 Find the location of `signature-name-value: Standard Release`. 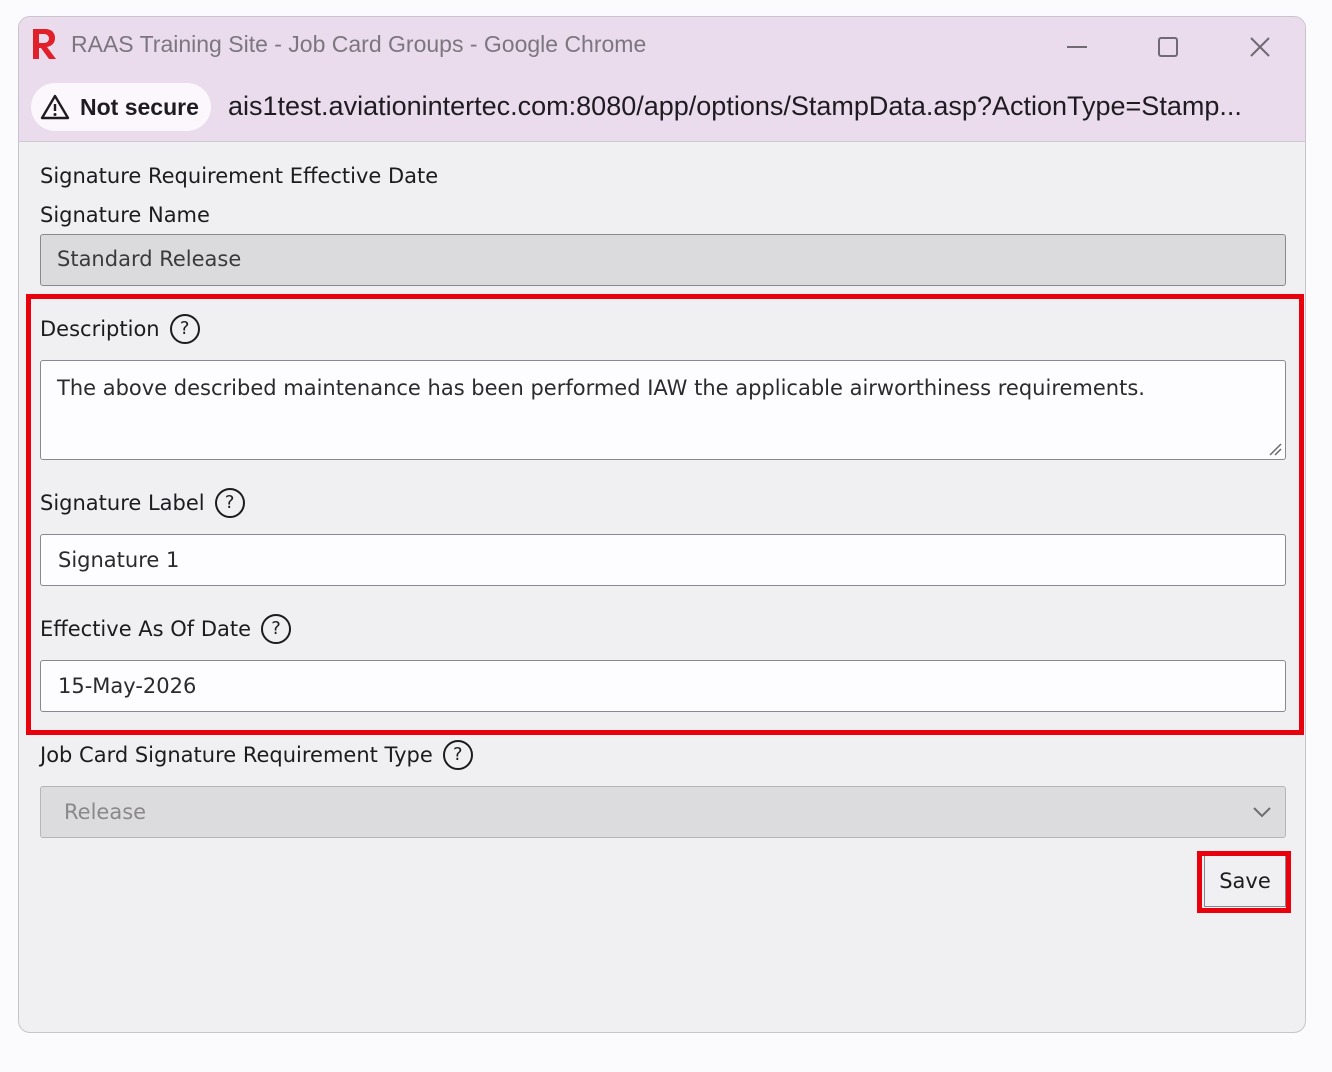

signature-name-value: Standard Release is located at coordinates (149, 259).